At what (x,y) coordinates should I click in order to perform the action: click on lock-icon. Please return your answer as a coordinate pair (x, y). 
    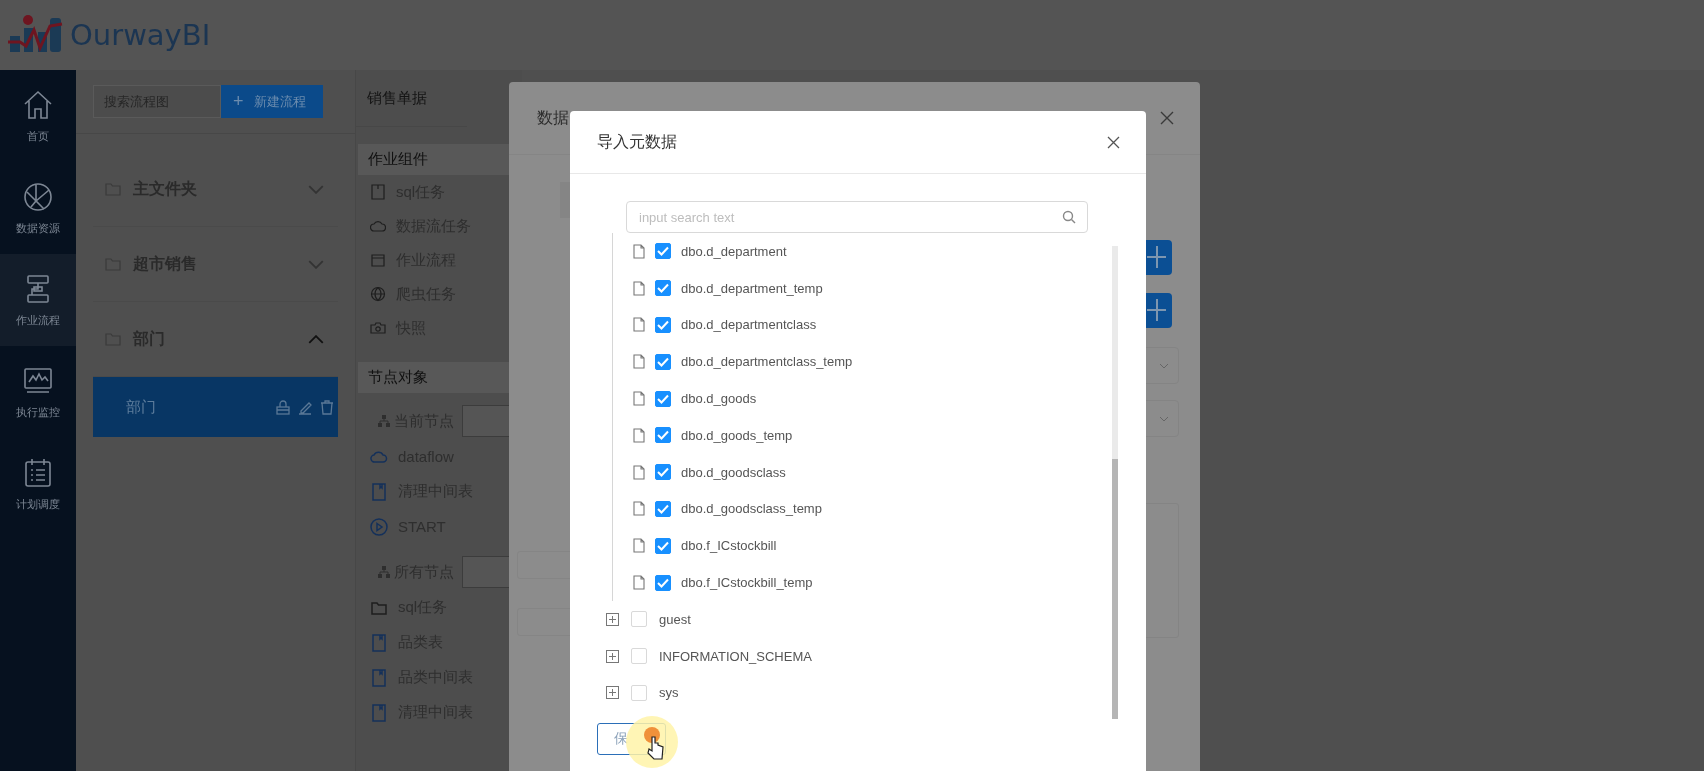
    Looking at the image, I should click on (283, 407).